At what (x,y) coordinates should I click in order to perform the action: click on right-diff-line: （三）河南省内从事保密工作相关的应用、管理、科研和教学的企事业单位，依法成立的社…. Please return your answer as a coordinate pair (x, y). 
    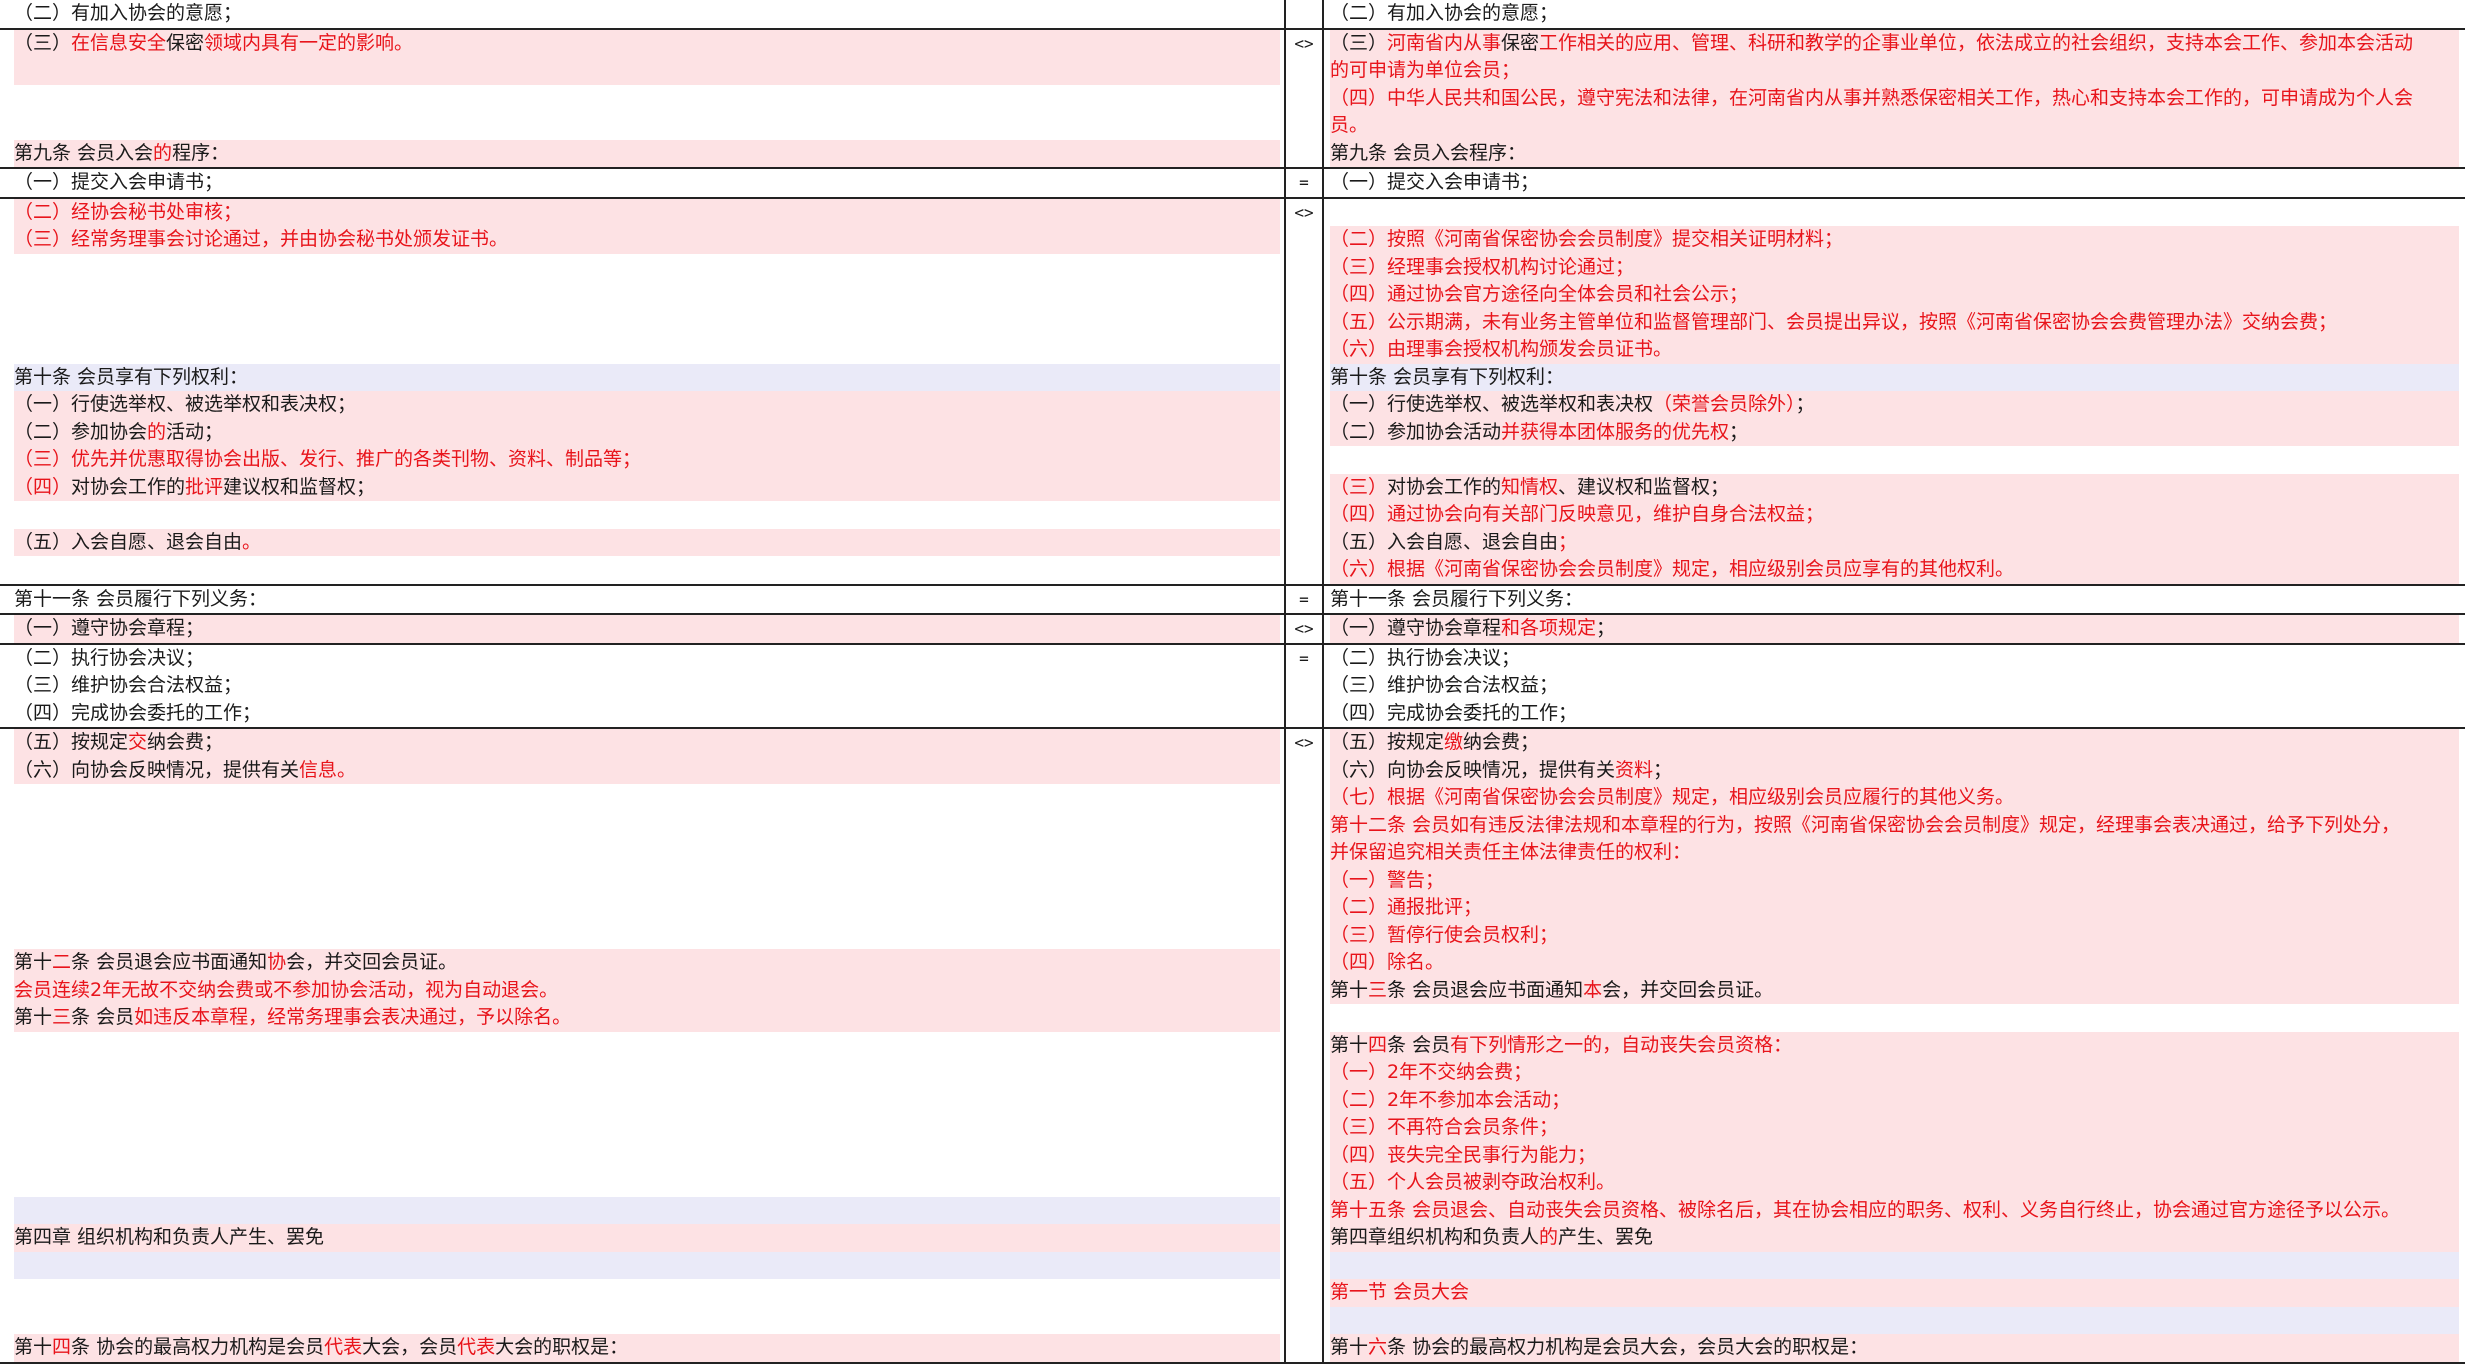
    Looking at the image, I should click on (1894, 43).